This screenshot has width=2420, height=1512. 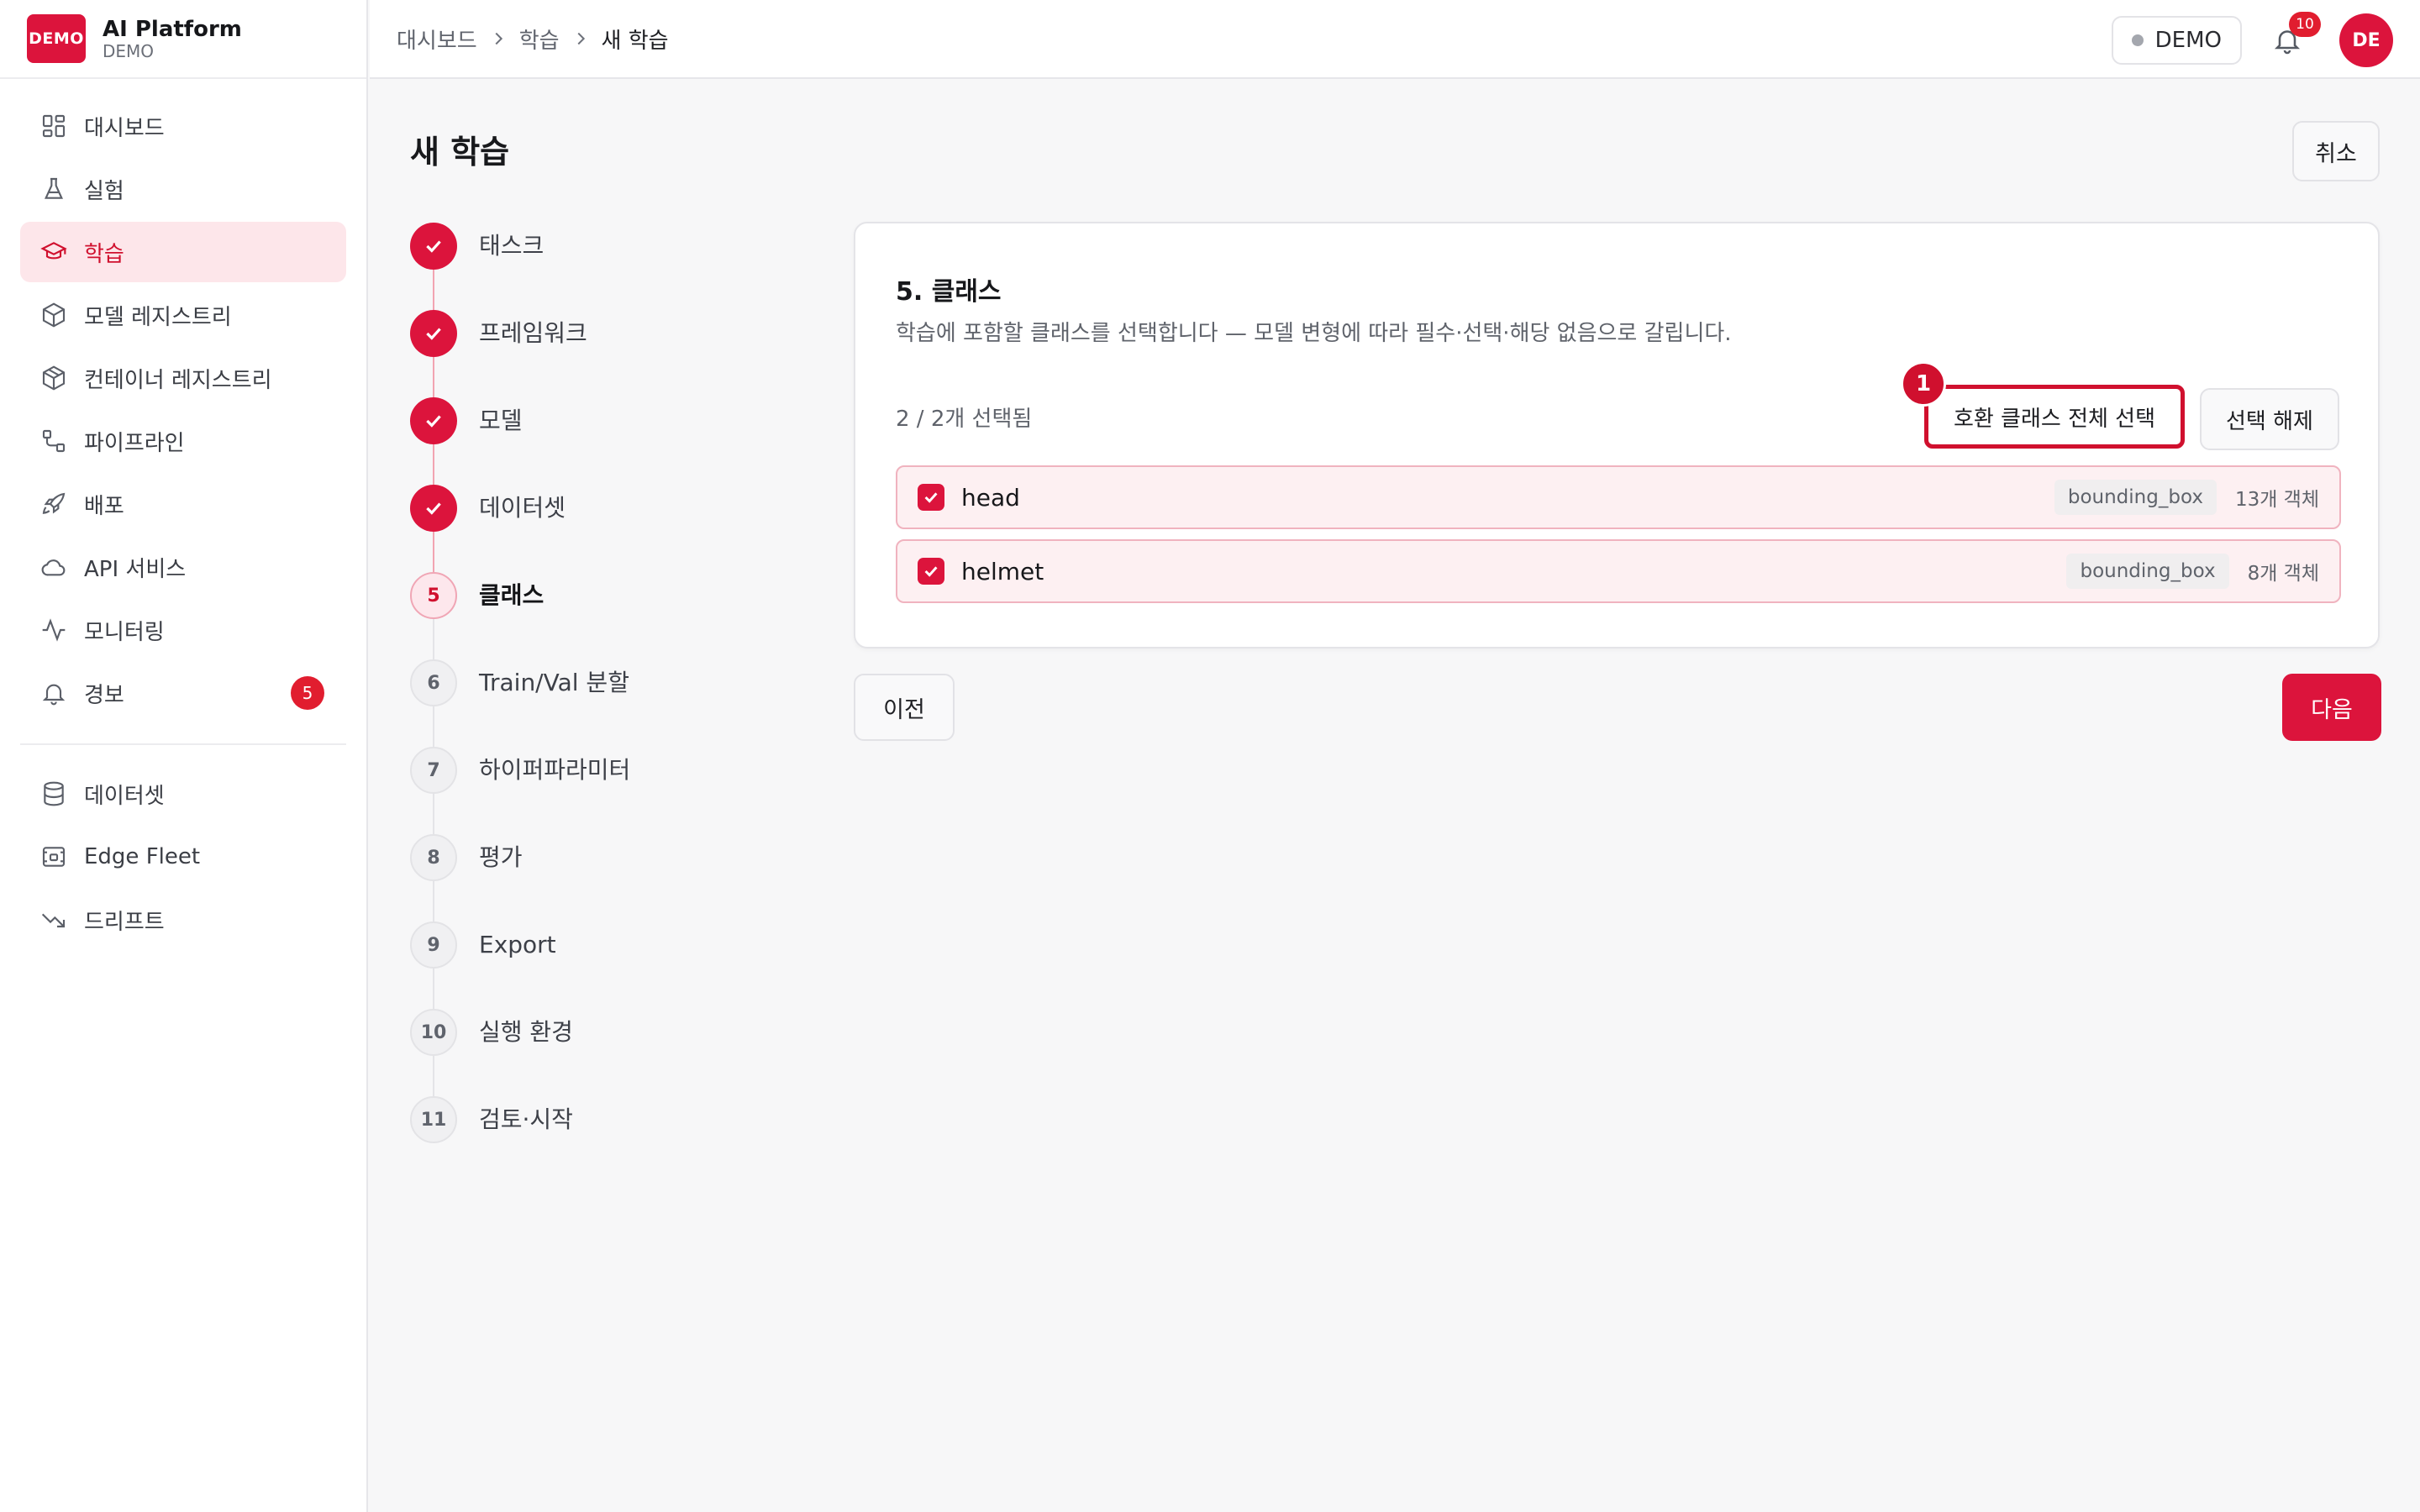 What do you see at coordinates (56, 38) in the screenshot?
I see `brand-logo: DEMO` at bounding box center [56, 38].